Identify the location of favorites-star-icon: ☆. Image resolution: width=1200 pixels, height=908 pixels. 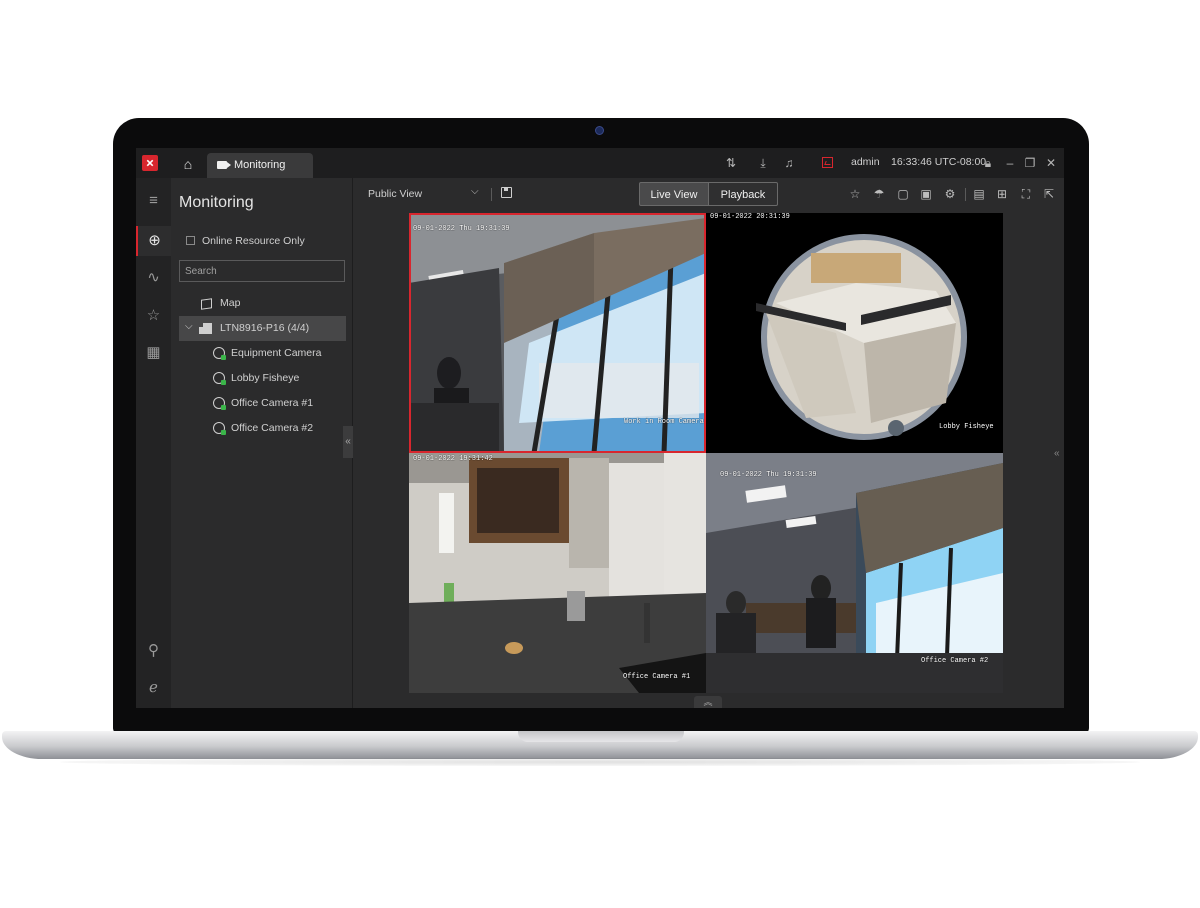
(153, 316).